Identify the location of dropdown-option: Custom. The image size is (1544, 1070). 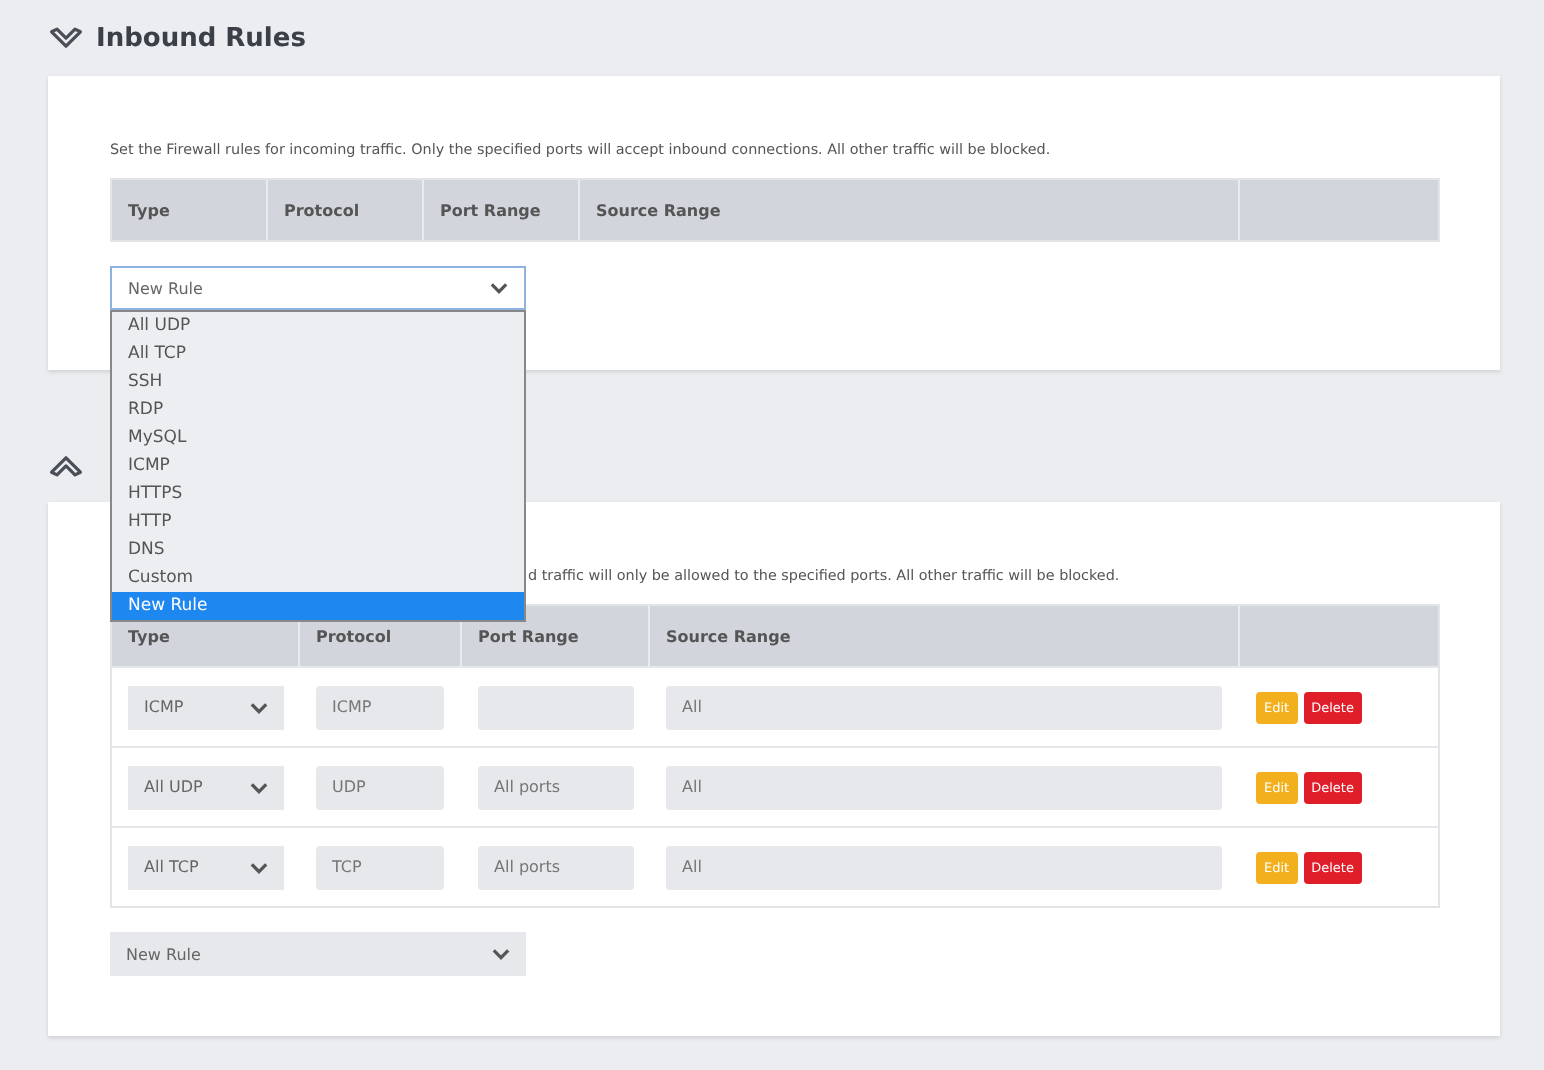
(318, 578).